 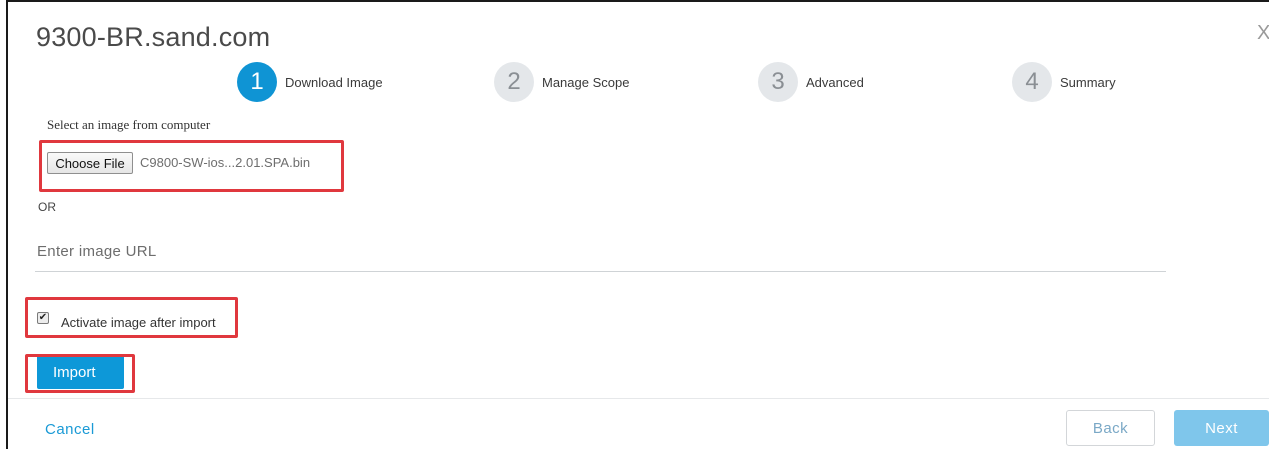 What do you see at coordinates (334, 82) in the screenshot?
I see `step-label: Download Image` at bounding box center [334, 82].